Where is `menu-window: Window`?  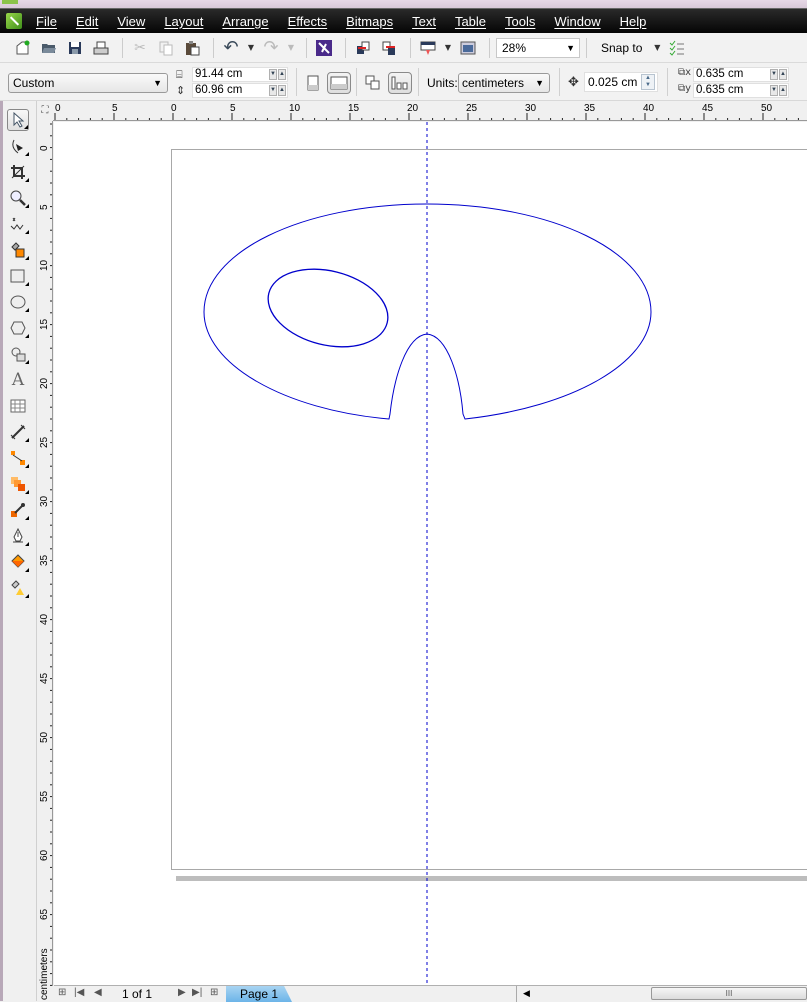 menu-window: Window is located at coordinates (577, 21).